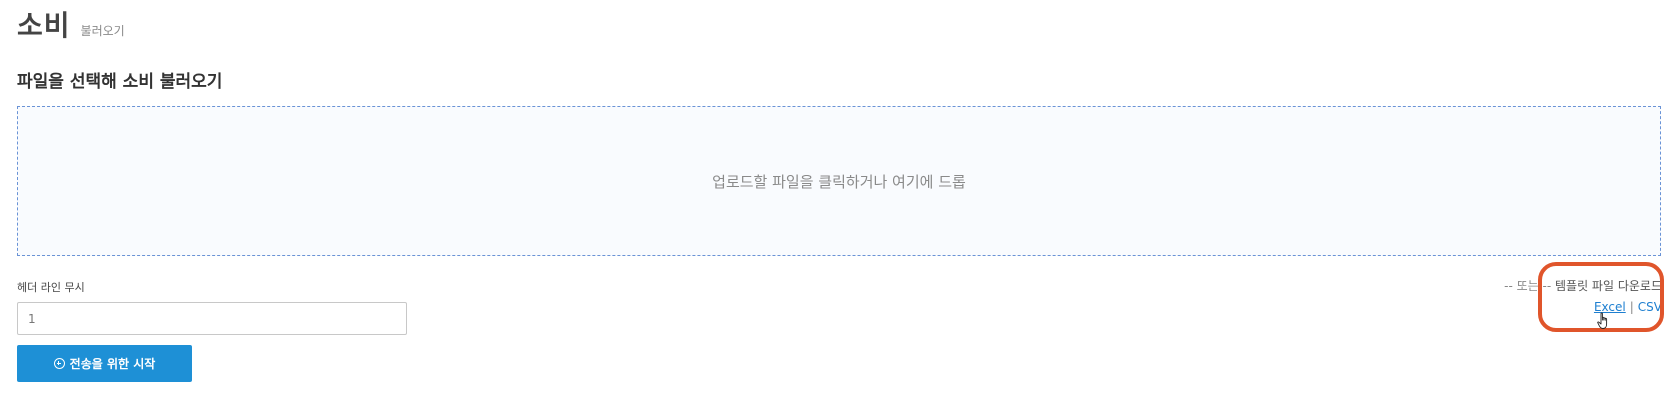 Image resolution: width=1673 pixels, height=401 pixels. I want to click on start-import-label: 전송을 위한 시작, so click(112, 364).